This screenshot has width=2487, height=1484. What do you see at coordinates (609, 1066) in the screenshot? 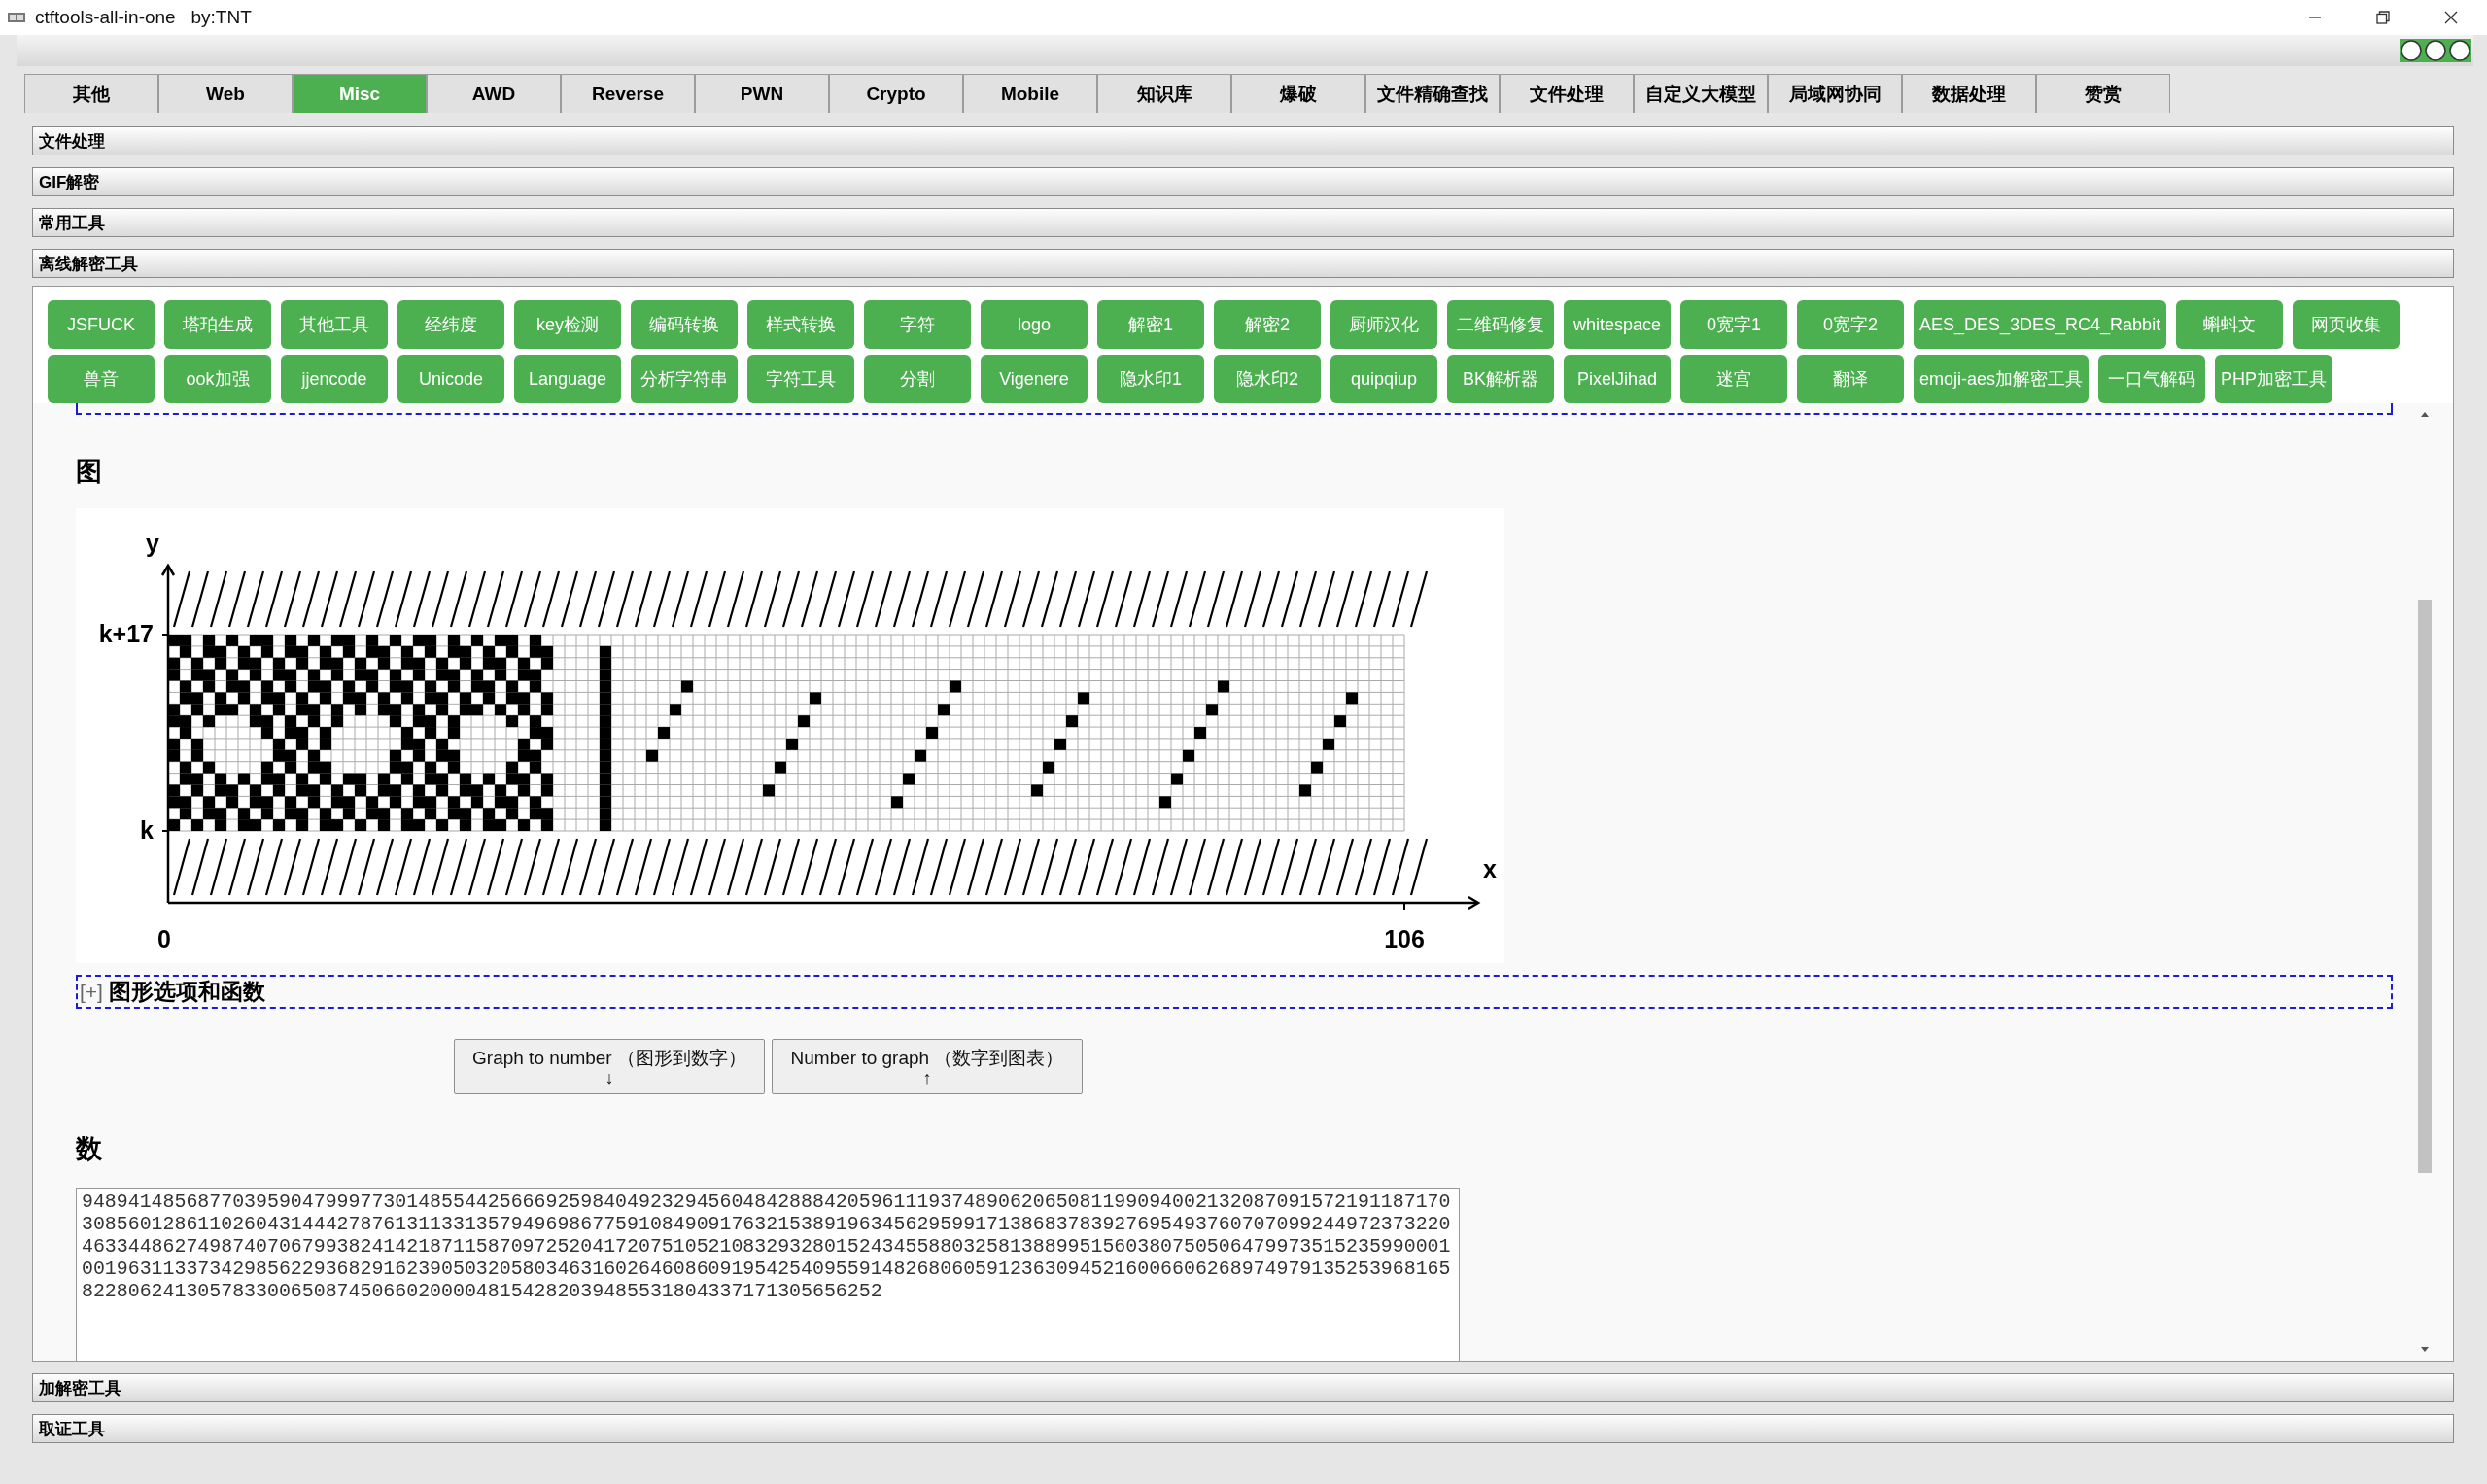
I see `convert-button: Graph to number （图形到数字） ↓` at bounding box center [609, 1066].